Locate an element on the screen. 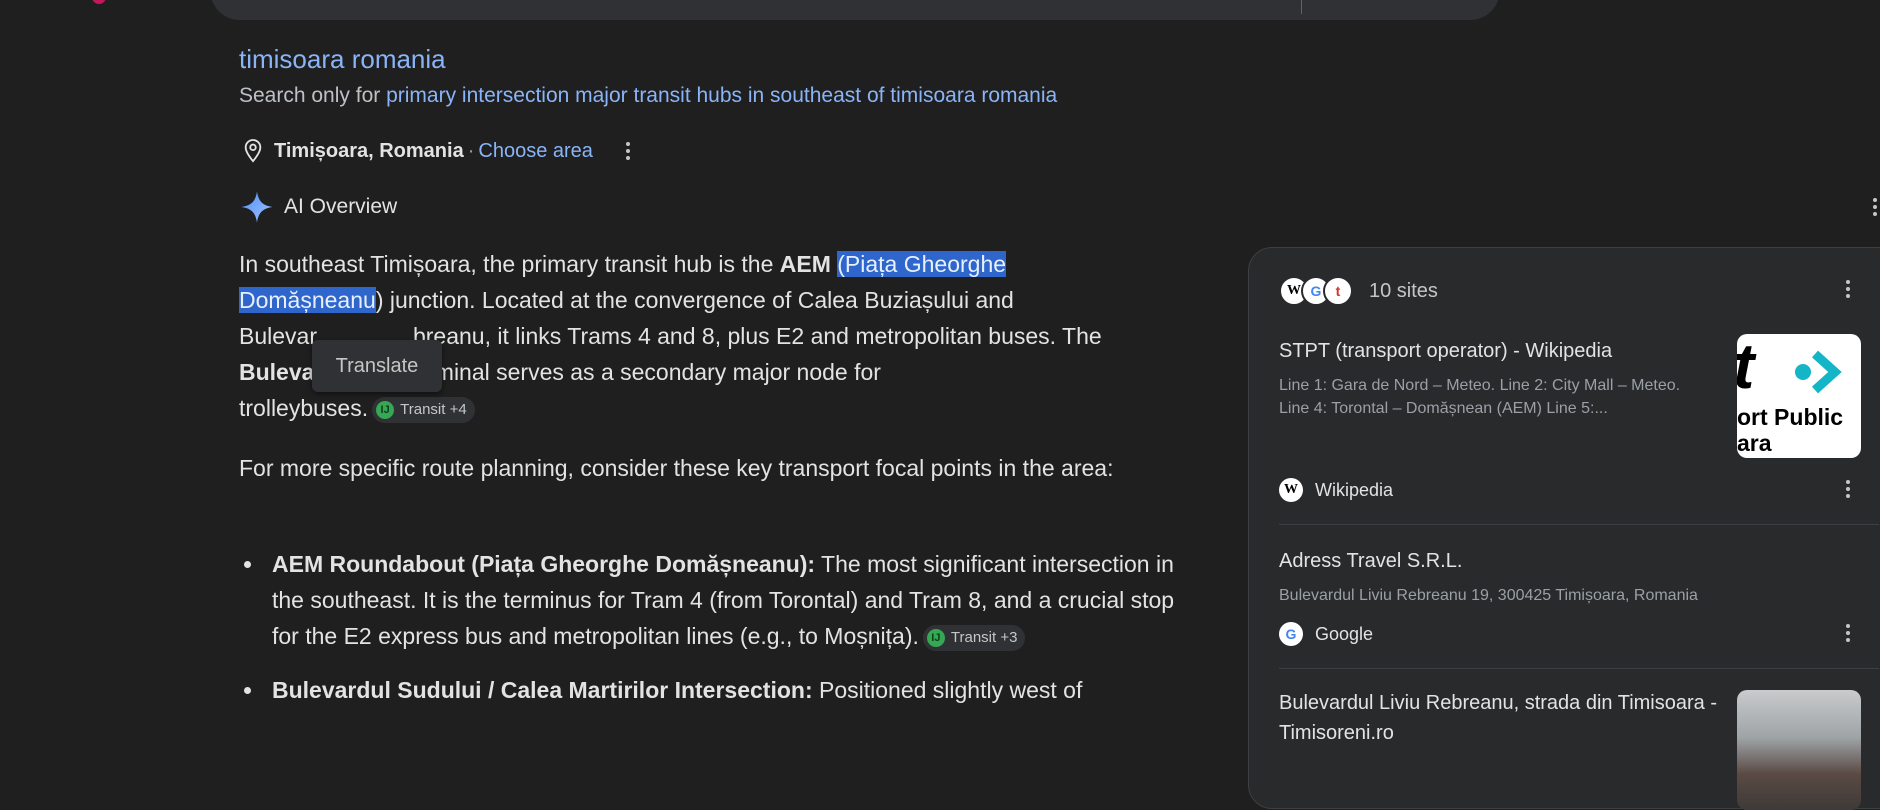 This screenshot has width=1880, height=810. transit-chip: IJ Transit +3 is located at coordinates (974, 637).